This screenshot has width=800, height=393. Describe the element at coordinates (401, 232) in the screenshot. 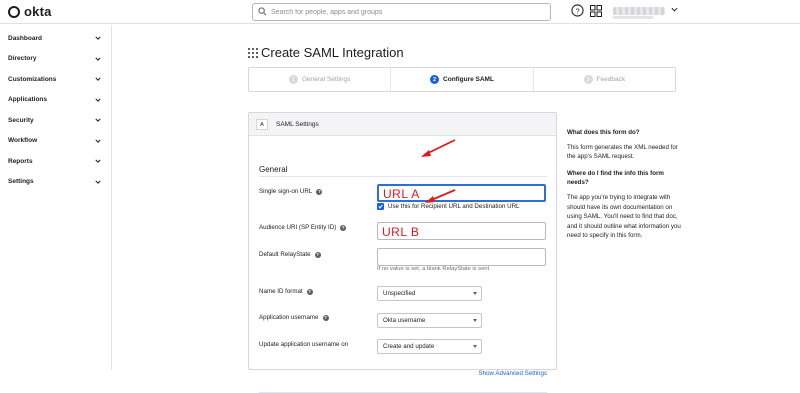

I see `audience-uri-value: URL B` at that location.